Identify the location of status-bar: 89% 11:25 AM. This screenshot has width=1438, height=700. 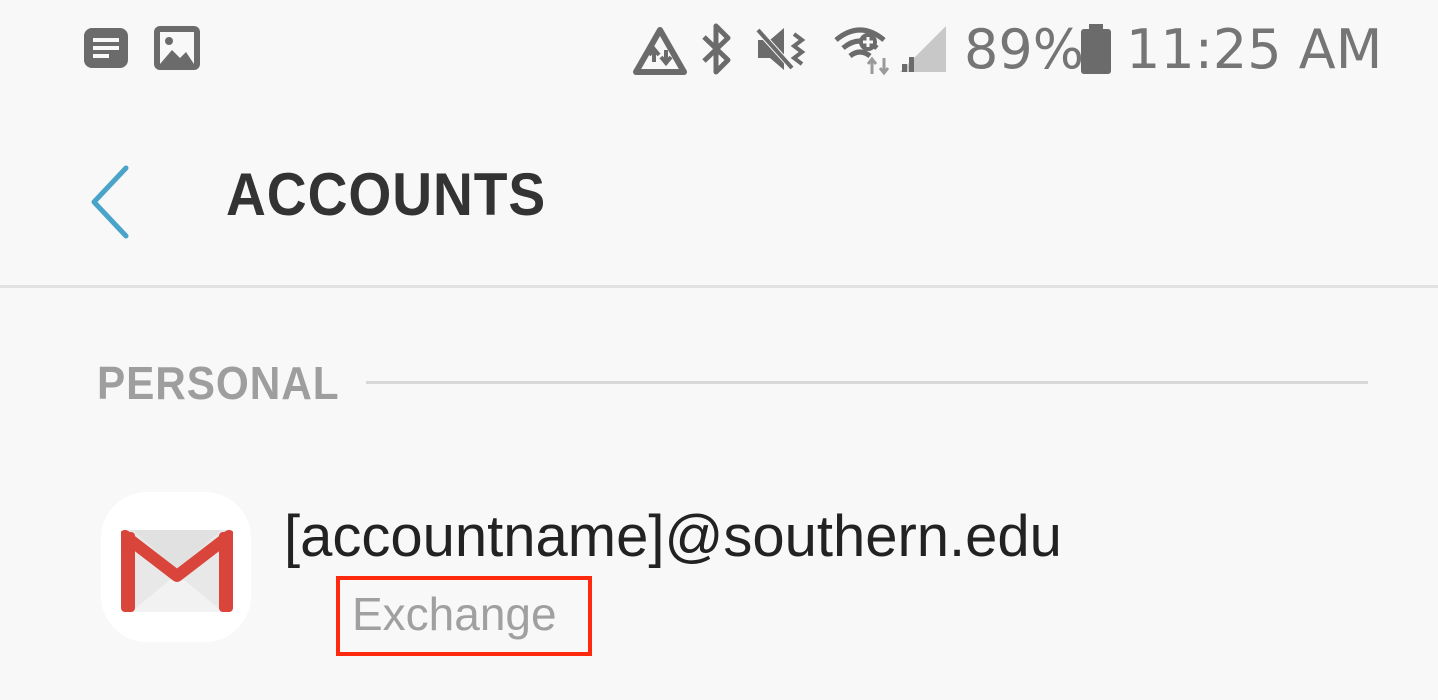
(719, 50).